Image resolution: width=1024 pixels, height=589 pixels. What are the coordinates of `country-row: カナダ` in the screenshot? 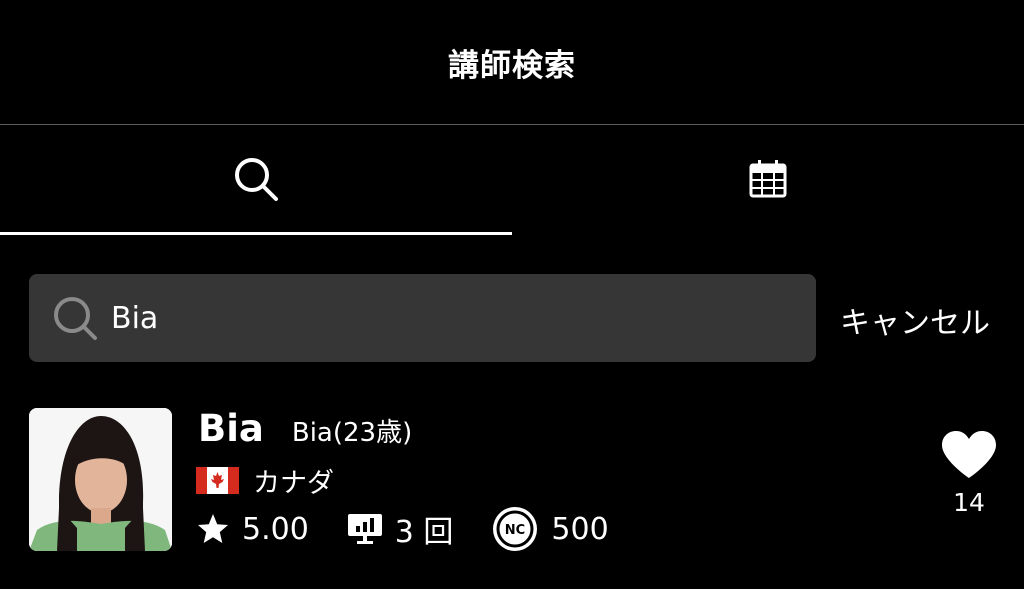 It's located at (265, 480).